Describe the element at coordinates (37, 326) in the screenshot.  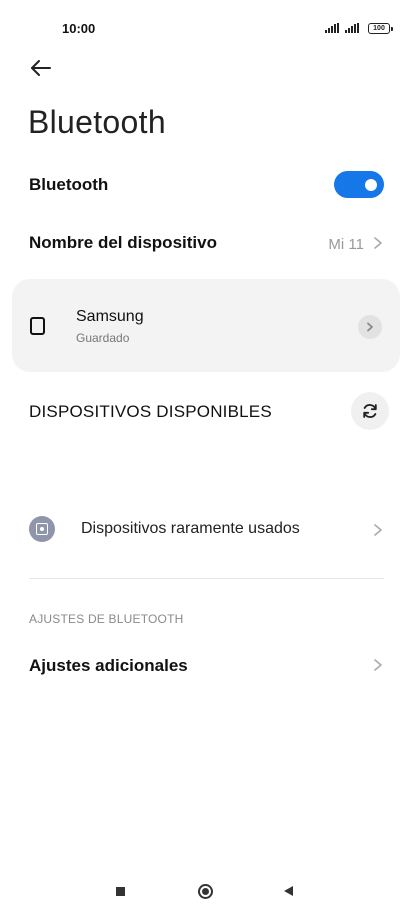
I see `phone-icon` at that location.